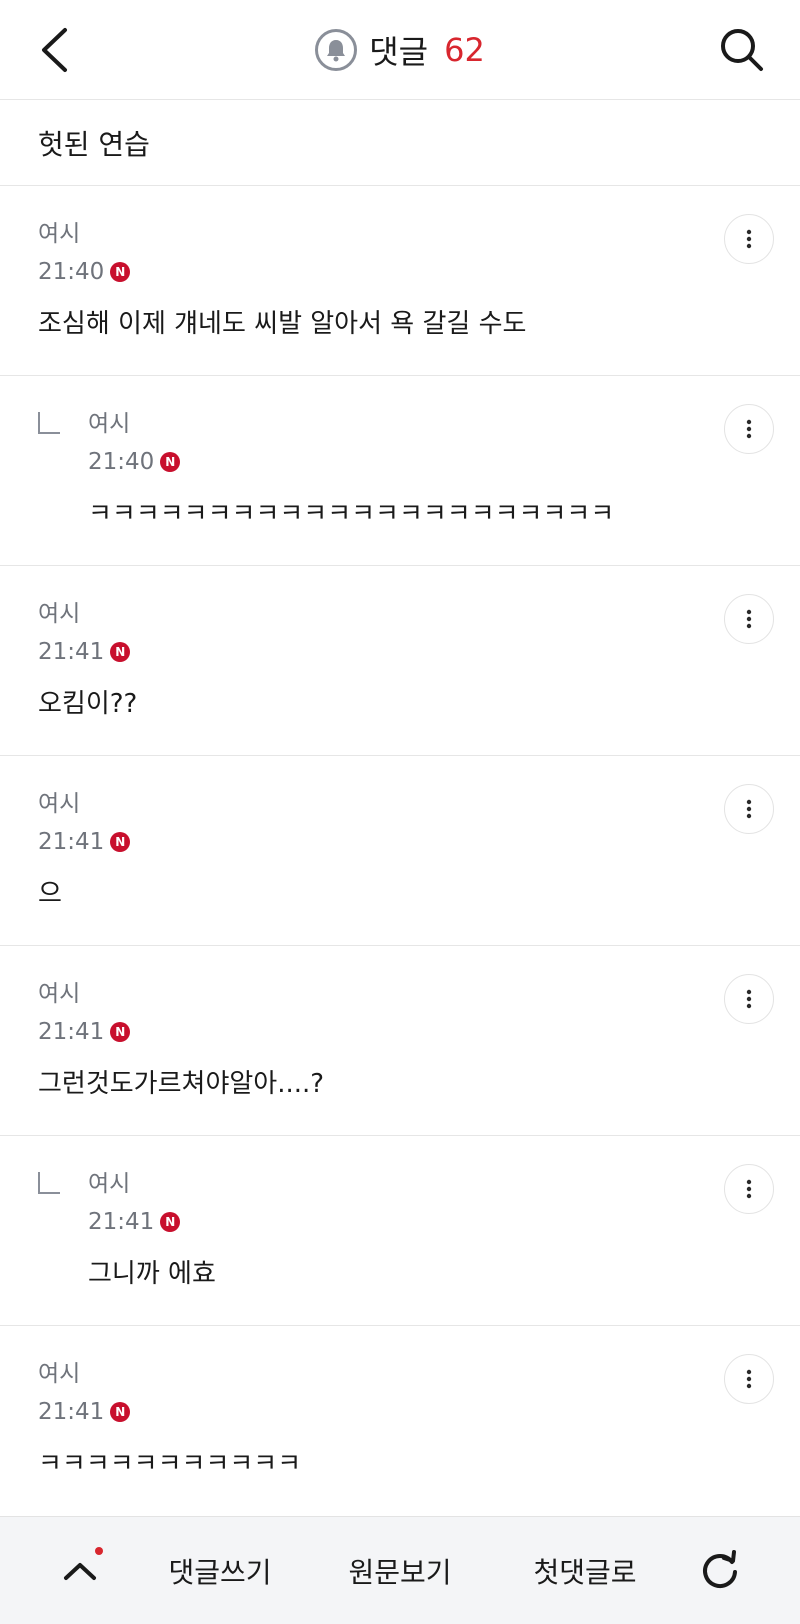 This screenshot has width=800, height=1624. What do you see at coordinates (50, 894) in the screenshot?
I see `comment-text: 으` at bounding box center [50, 894].